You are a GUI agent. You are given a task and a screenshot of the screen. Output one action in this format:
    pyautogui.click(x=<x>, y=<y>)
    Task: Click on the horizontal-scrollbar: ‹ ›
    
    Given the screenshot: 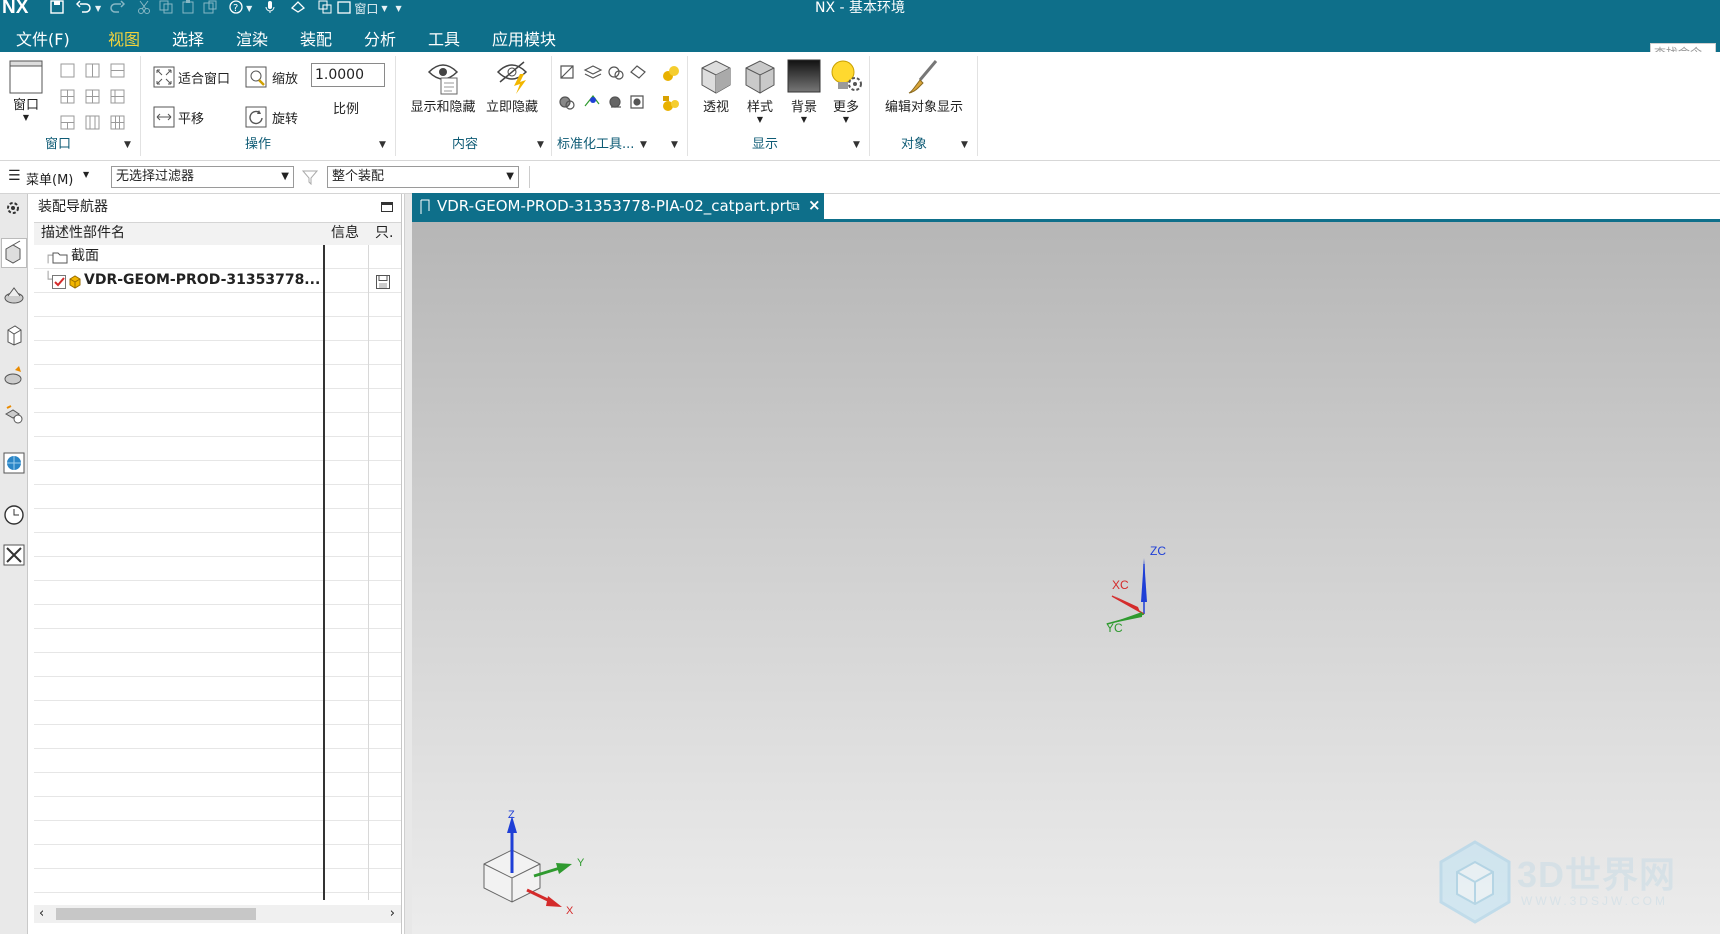 What is the action you would take?
    pyautogui.click(x=217, y=914)
    